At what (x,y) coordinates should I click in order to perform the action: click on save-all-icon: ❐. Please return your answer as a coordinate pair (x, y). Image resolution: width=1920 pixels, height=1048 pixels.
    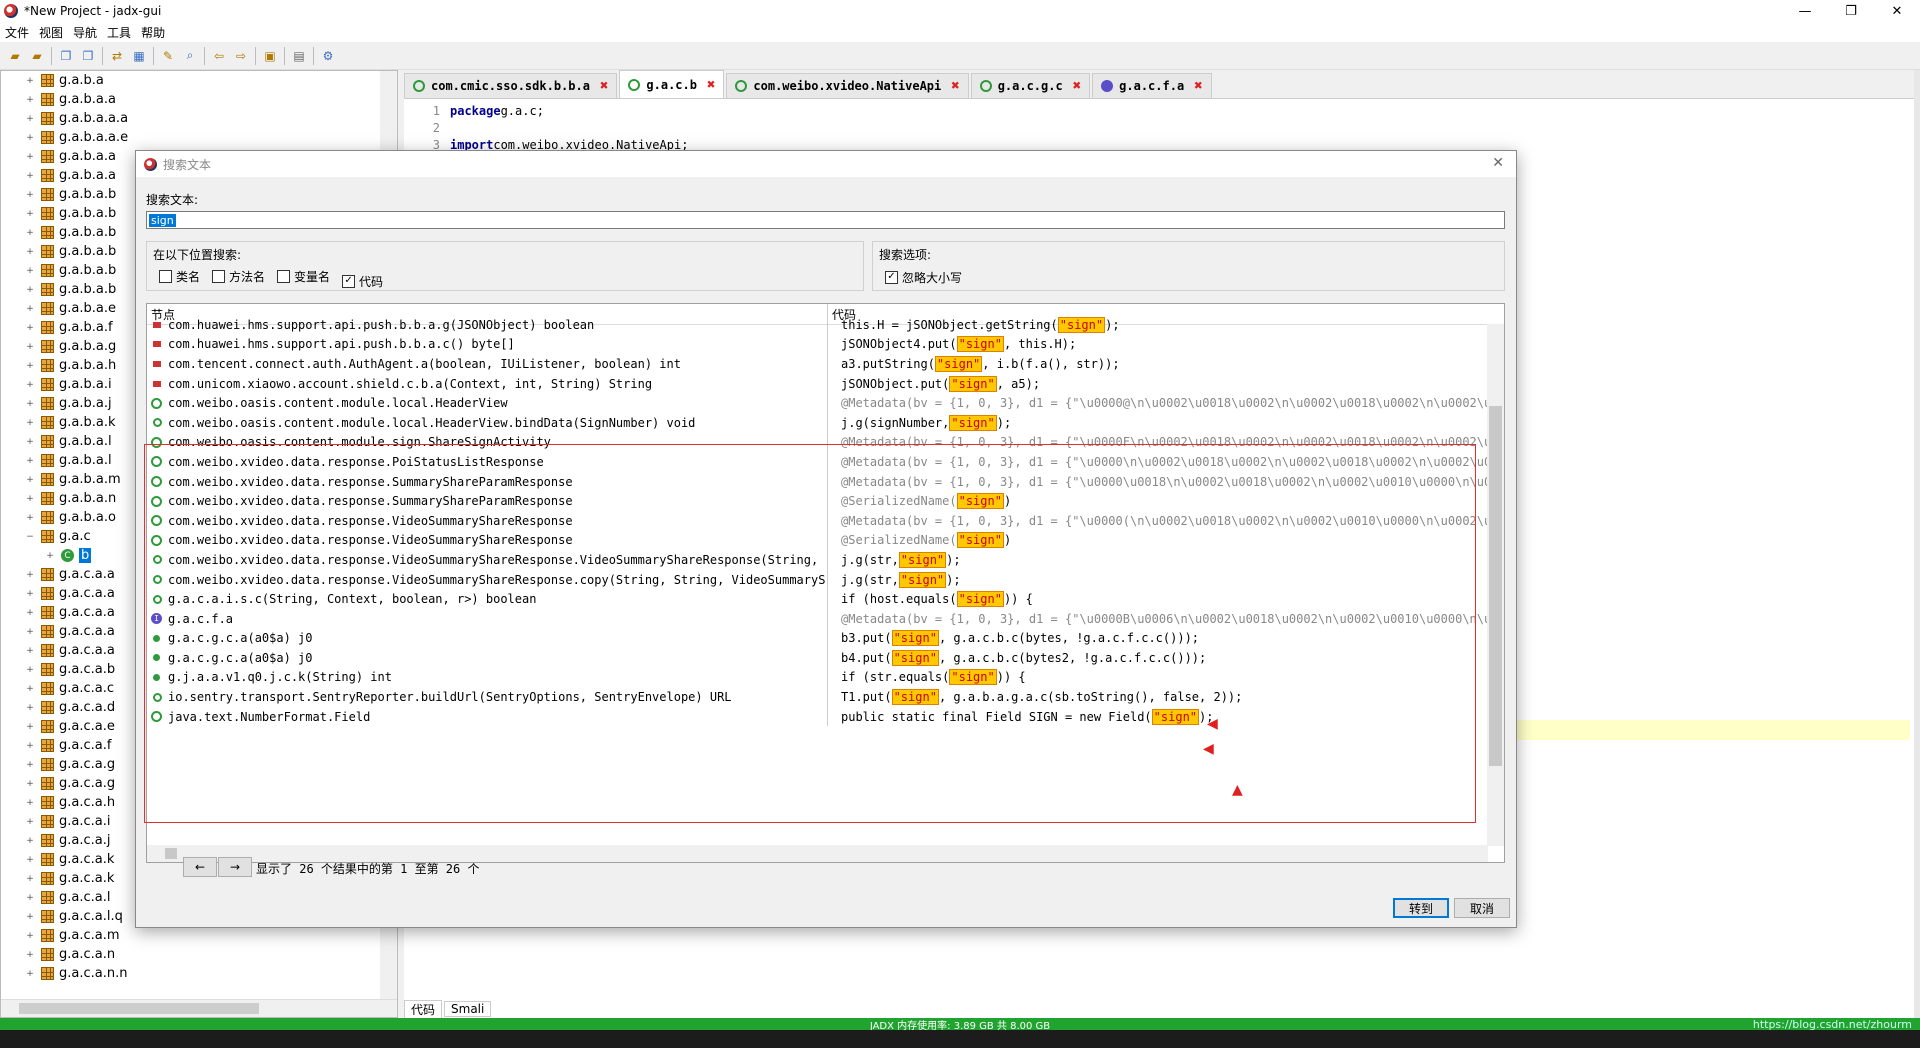
    Looking at the image, I should click on (88, 56).